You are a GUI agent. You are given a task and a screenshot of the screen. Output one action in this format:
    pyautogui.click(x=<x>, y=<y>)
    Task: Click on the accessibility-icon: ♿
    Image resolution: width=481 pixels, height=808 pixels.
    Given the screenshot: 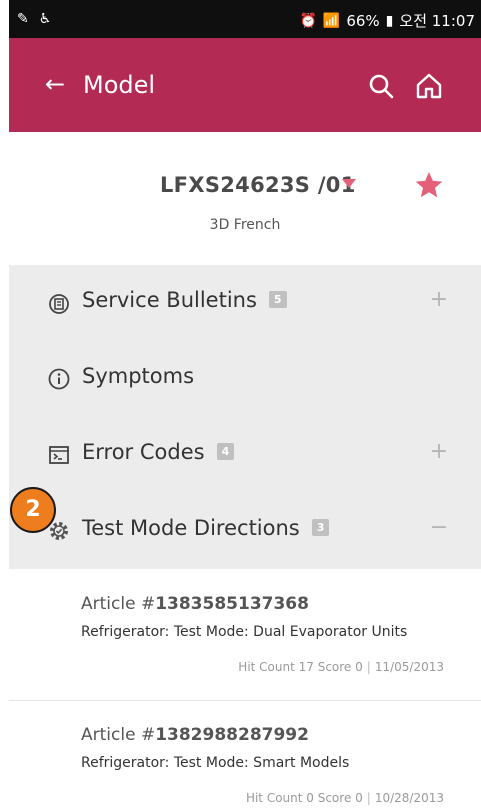 What is the action you would take?
    pyautogui.click(x=45, y=19)
    